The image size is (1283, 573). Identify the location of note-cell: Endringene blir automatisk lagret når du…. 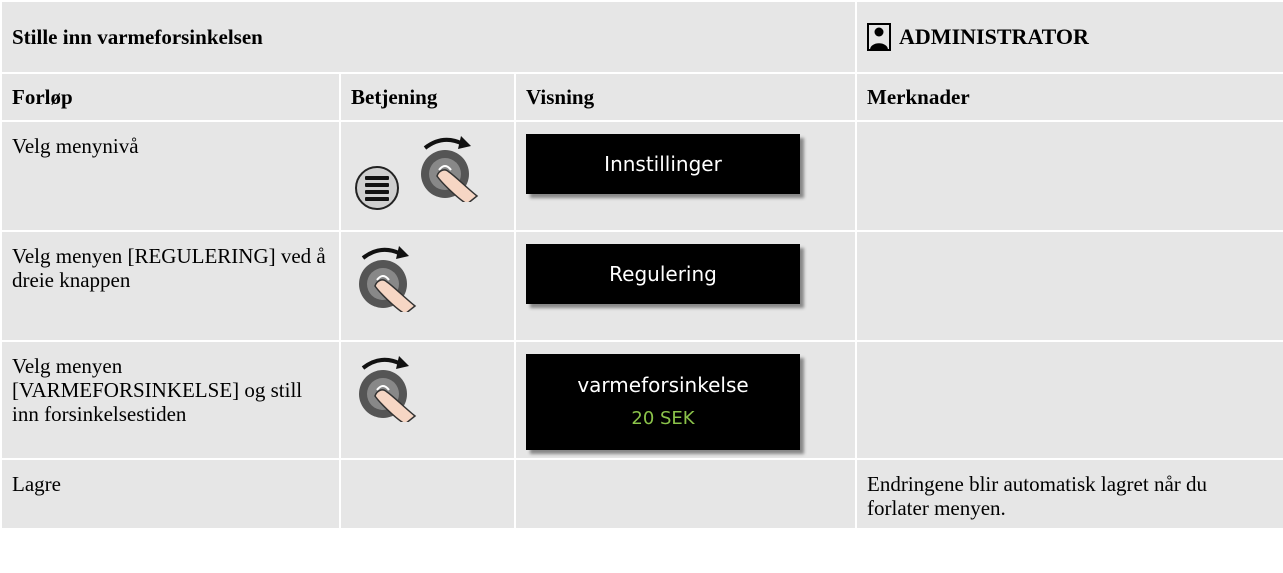
(1069, 494).